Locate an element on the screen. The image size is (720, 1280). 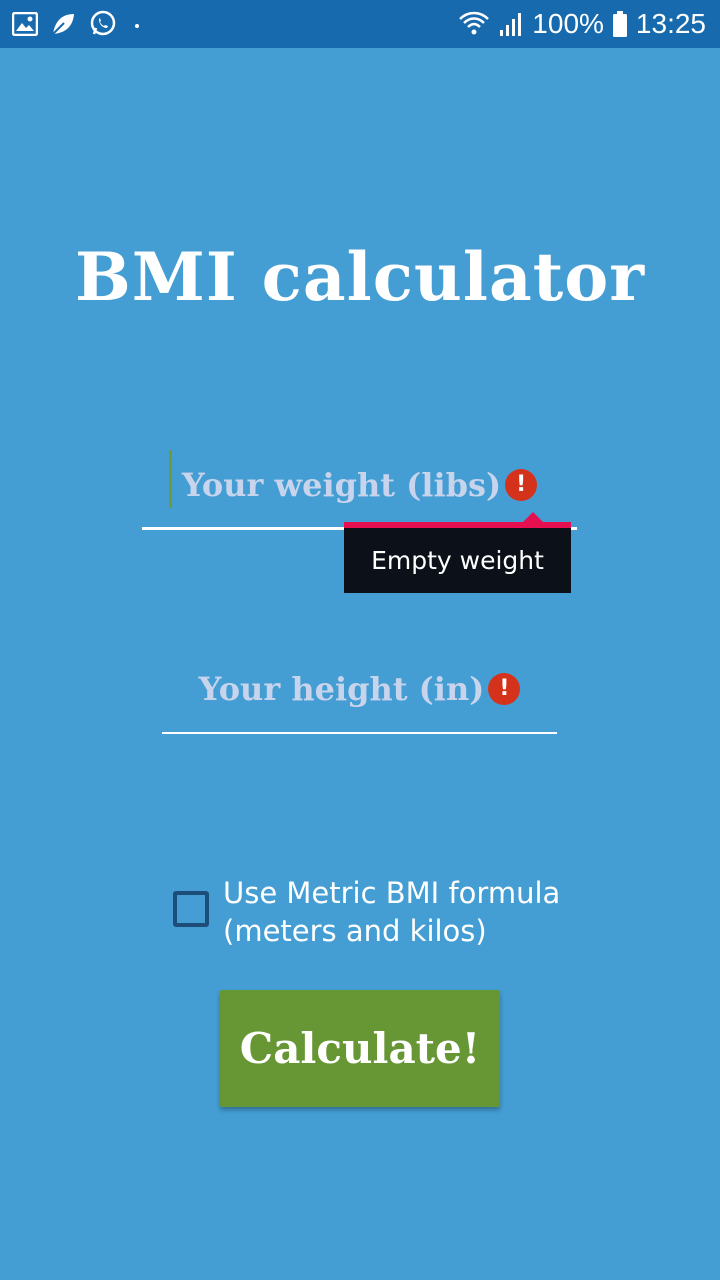
weight-input: Your weight (libs) ! is located at coordinates (359, 485).